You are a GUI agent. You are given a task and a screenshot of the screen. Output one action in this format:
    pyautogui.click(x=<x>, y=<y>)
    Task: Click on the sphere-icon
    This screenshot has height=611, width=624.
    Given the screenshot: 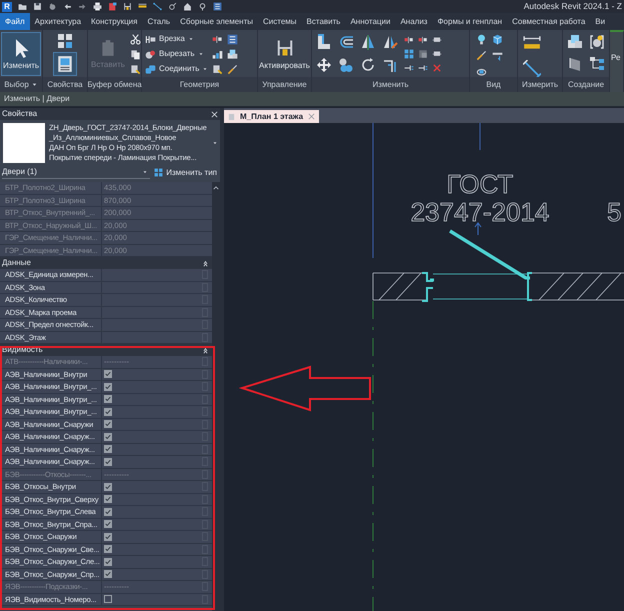 What is the action you would take?
    pyautogui.click(x=52, y=6)
    